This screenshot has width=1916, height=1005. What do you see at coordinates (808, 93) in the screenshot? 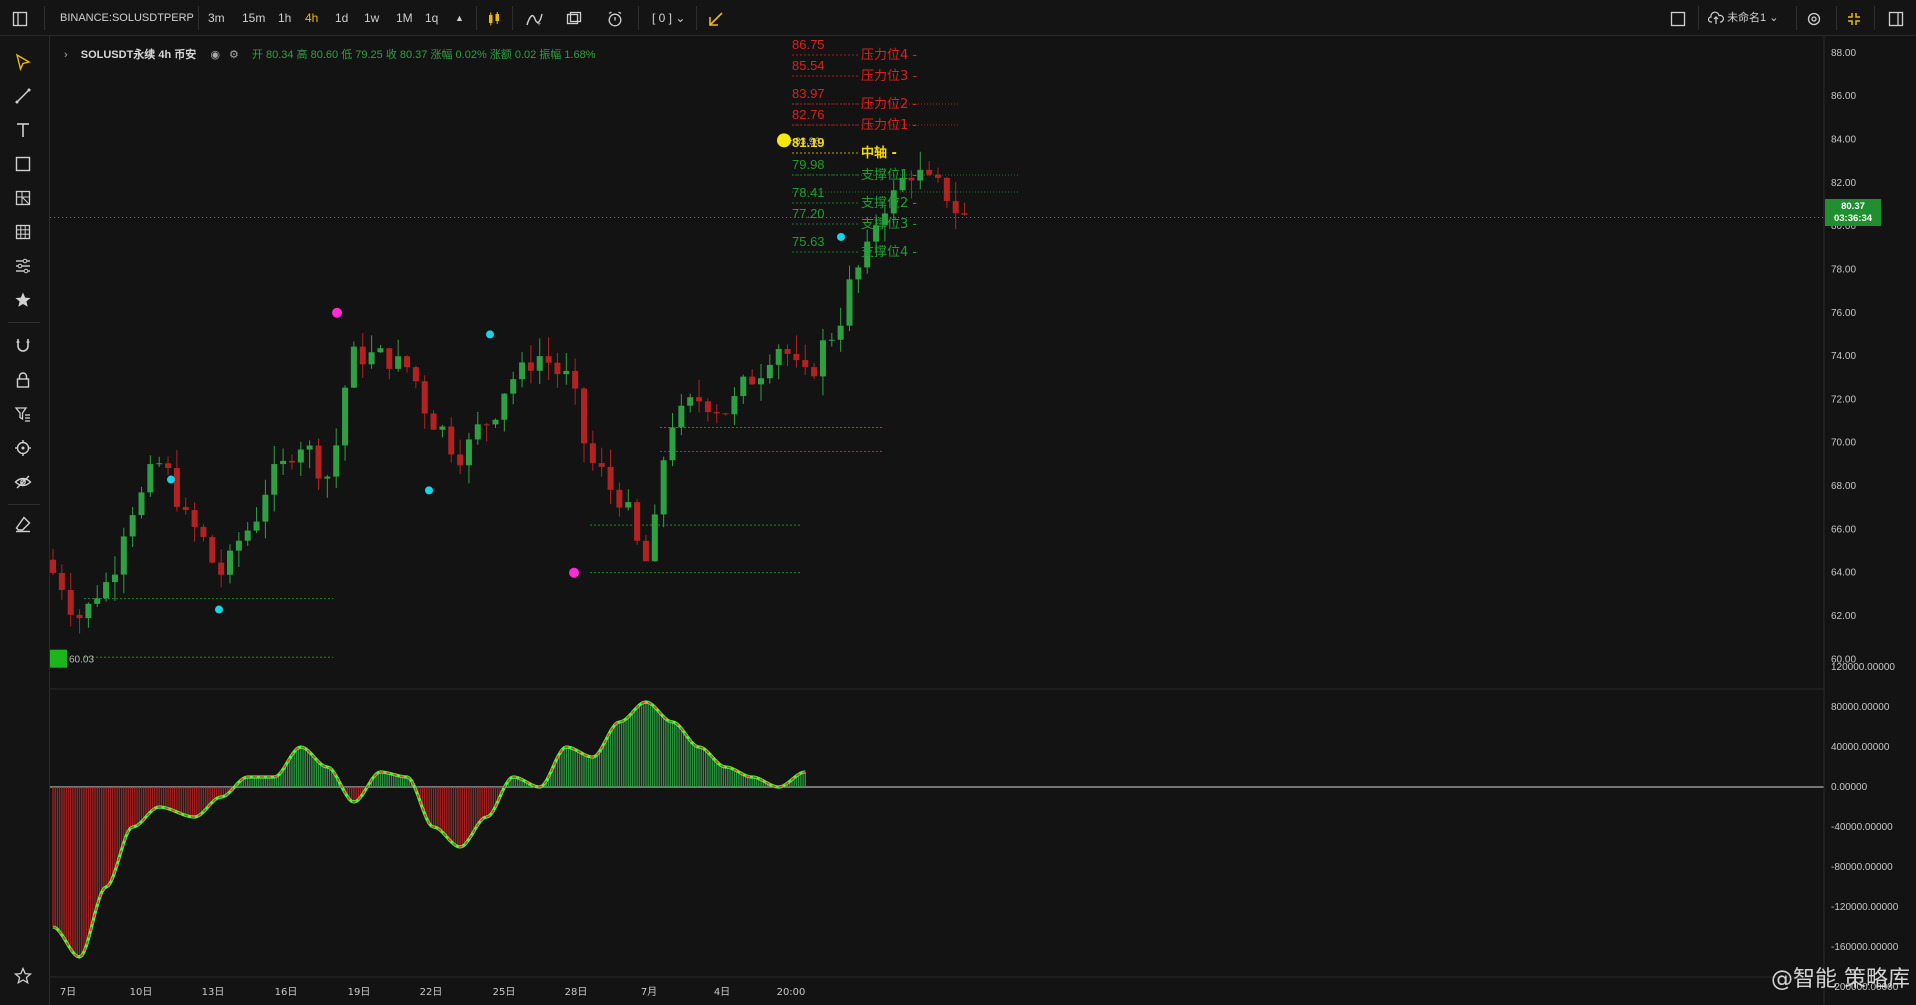
I see `level-price-2: 83.97` at bounding box center [808, 93].